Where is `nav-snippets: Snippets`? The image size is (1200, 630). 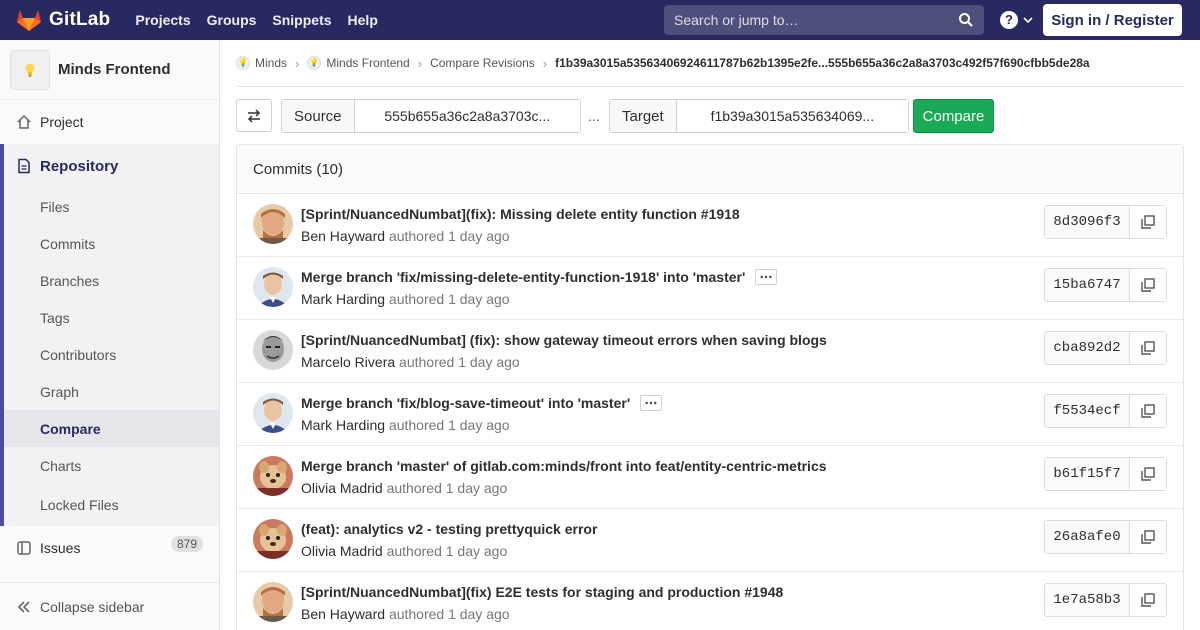 nav-snippets: Snippets is located at coordinates (301, 20).